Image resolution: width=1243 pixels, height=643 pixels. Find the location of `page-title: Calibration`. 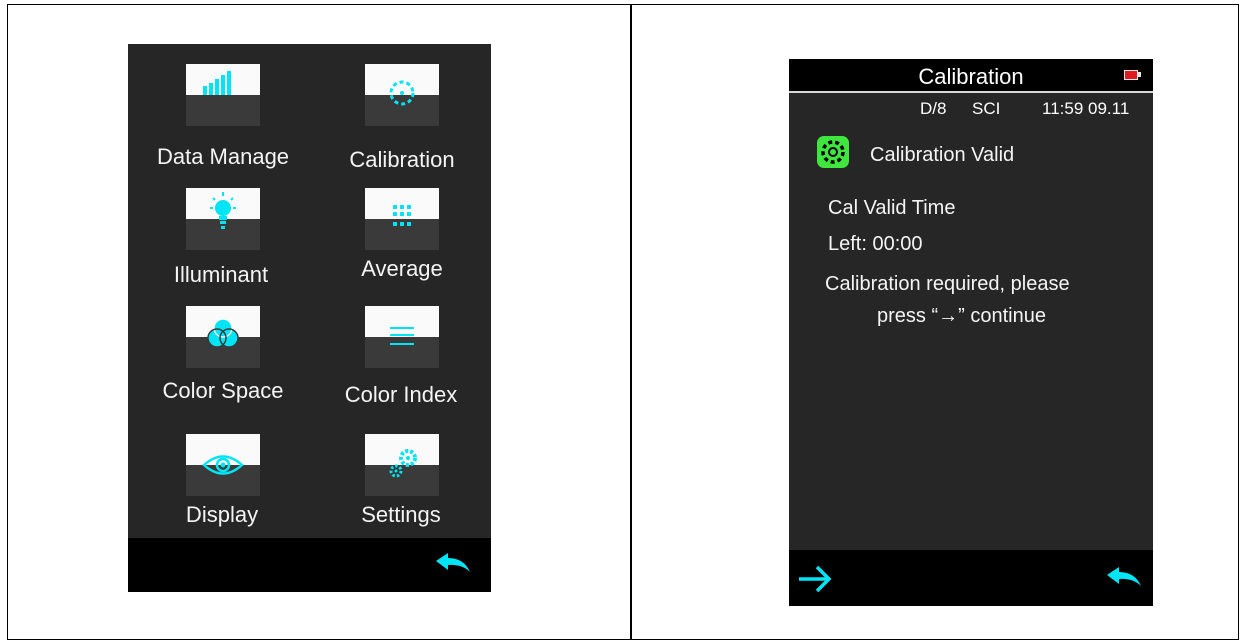

page-title: Calibration is located at coordinates (971, 76).